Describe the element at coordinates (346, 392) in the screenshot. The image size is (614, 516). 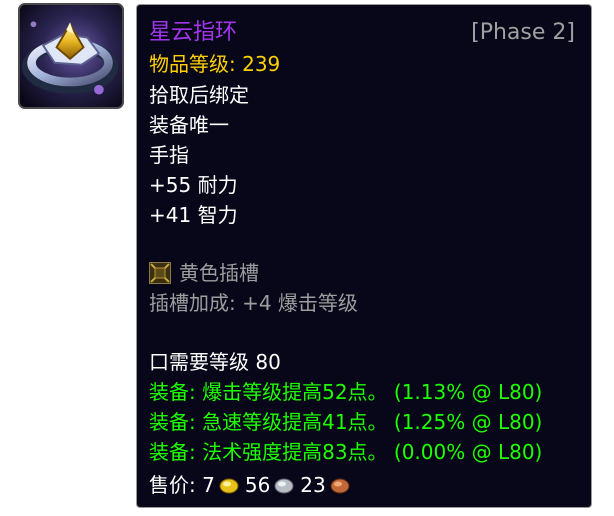
I see `equip-effect: 装备: 爆击等级提高52点。 (1.13% @ L80)` at that location.